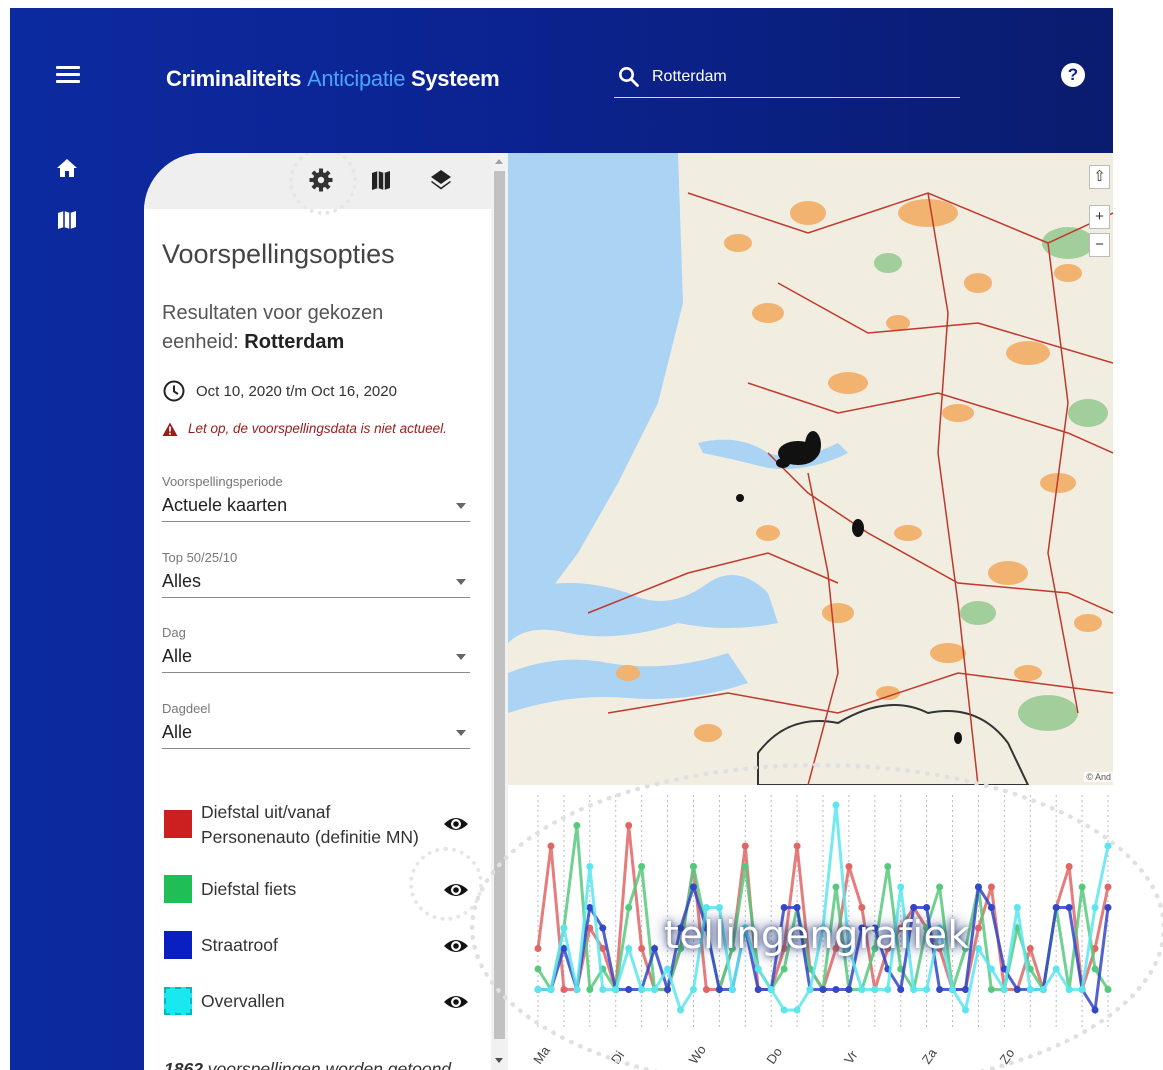 The width and height of the screenshot is (1163, 1070). Describe the element at coordinates (321, 180) in the screenshot. I see `settings-gear-icon` at that location.